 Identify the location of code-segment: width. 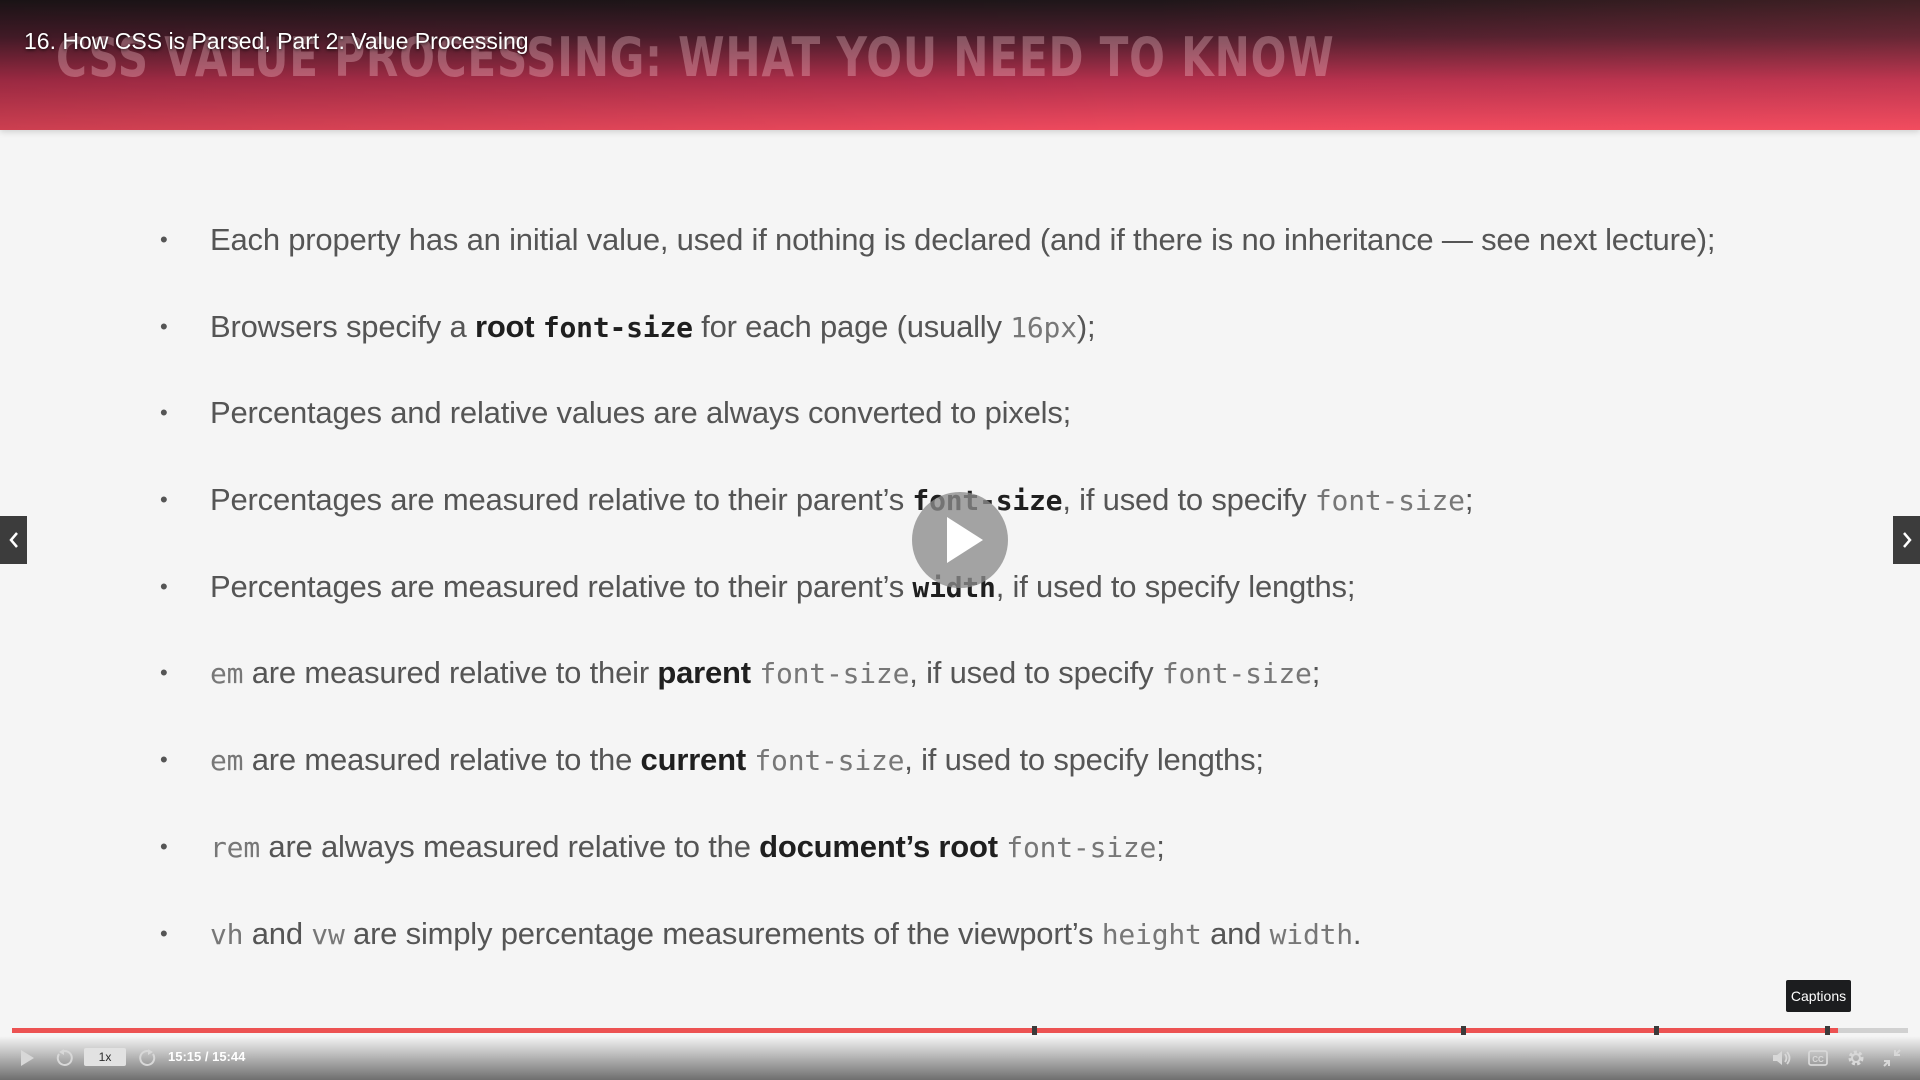
(1311, 934).